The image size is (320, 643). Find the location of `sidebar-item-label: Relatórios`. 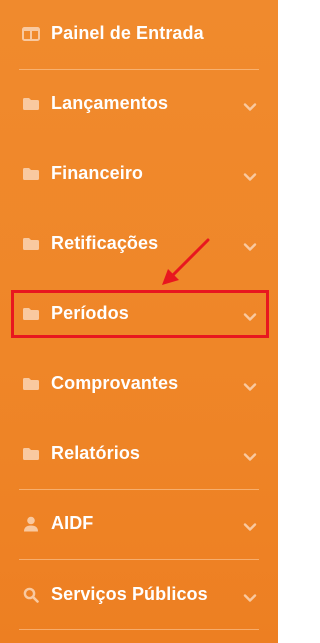

sidebar-item-label: Relatórios is located at coordinates (96, 453).